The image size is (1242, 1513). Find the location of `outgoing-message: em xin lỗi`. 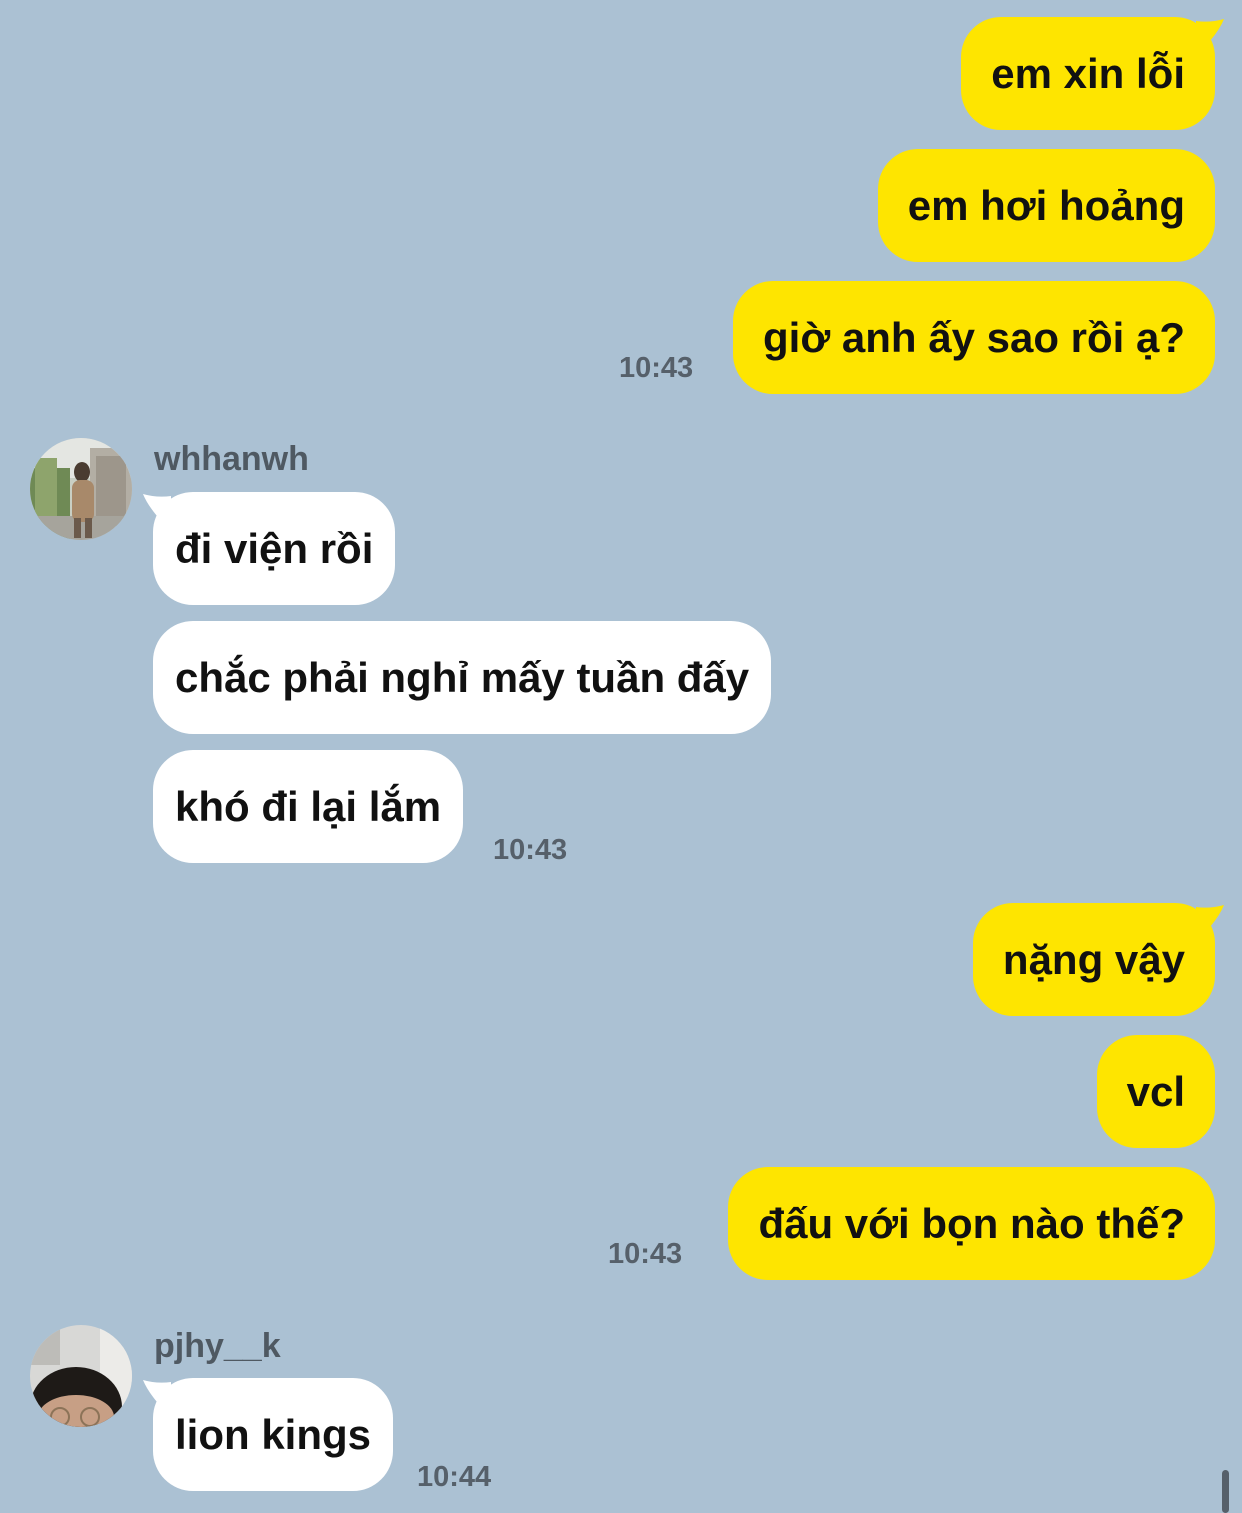

outgoing-message: em xin lỗi is located at coordinates (1088, 73).